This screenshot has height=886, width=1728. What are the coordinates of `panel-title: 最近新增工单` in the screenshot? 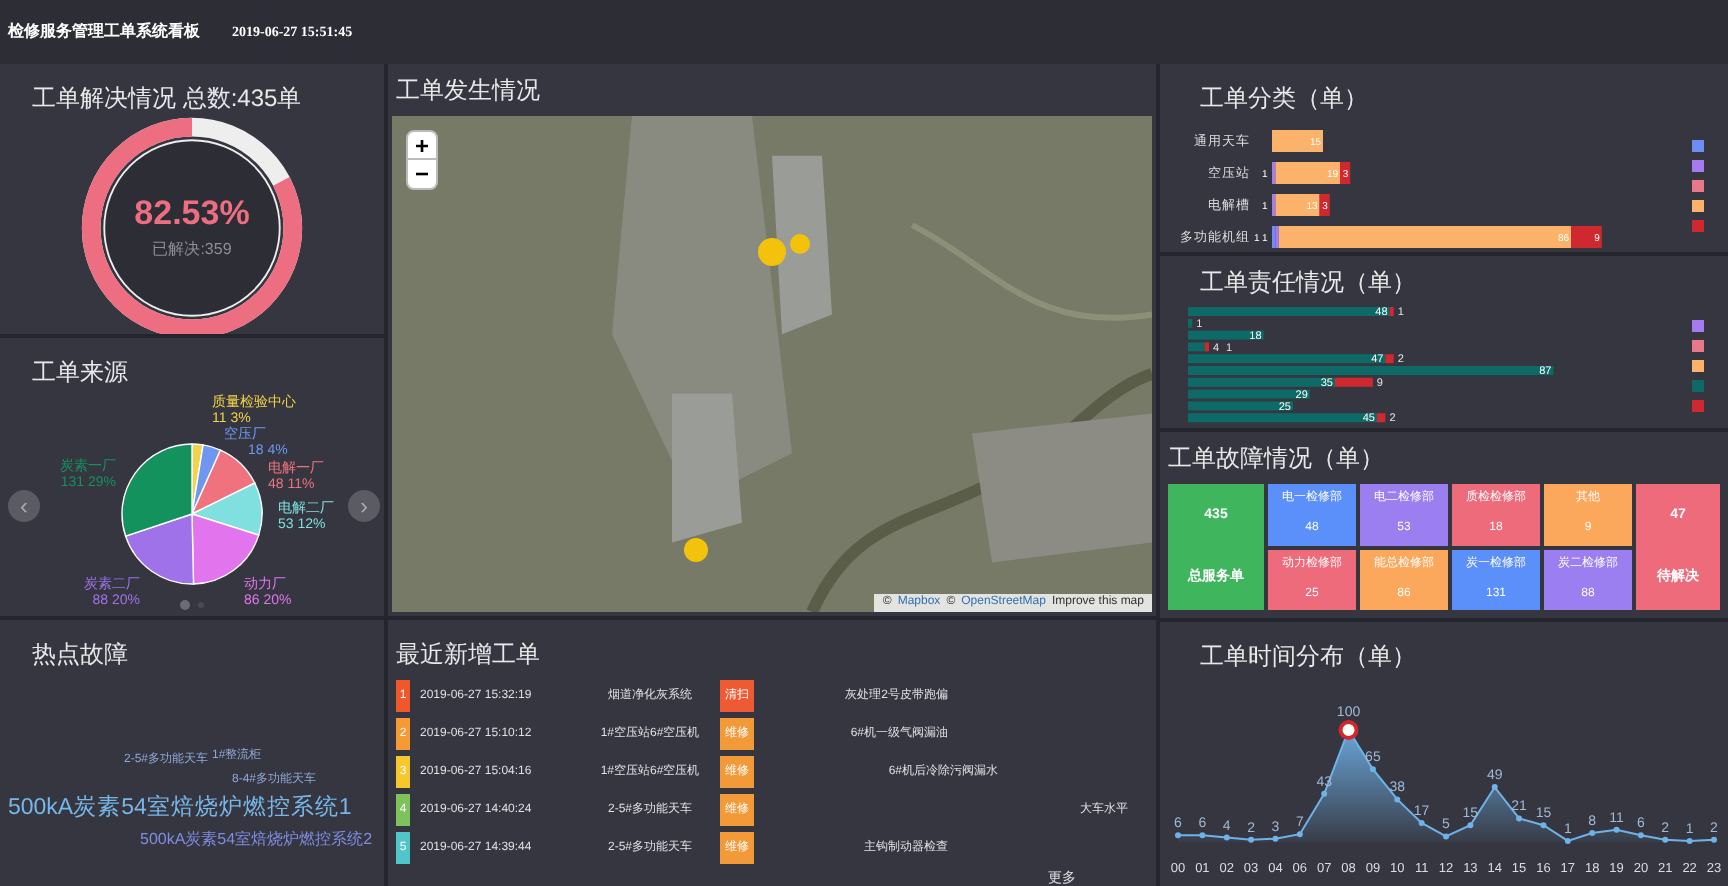 It's located at (469, 655).